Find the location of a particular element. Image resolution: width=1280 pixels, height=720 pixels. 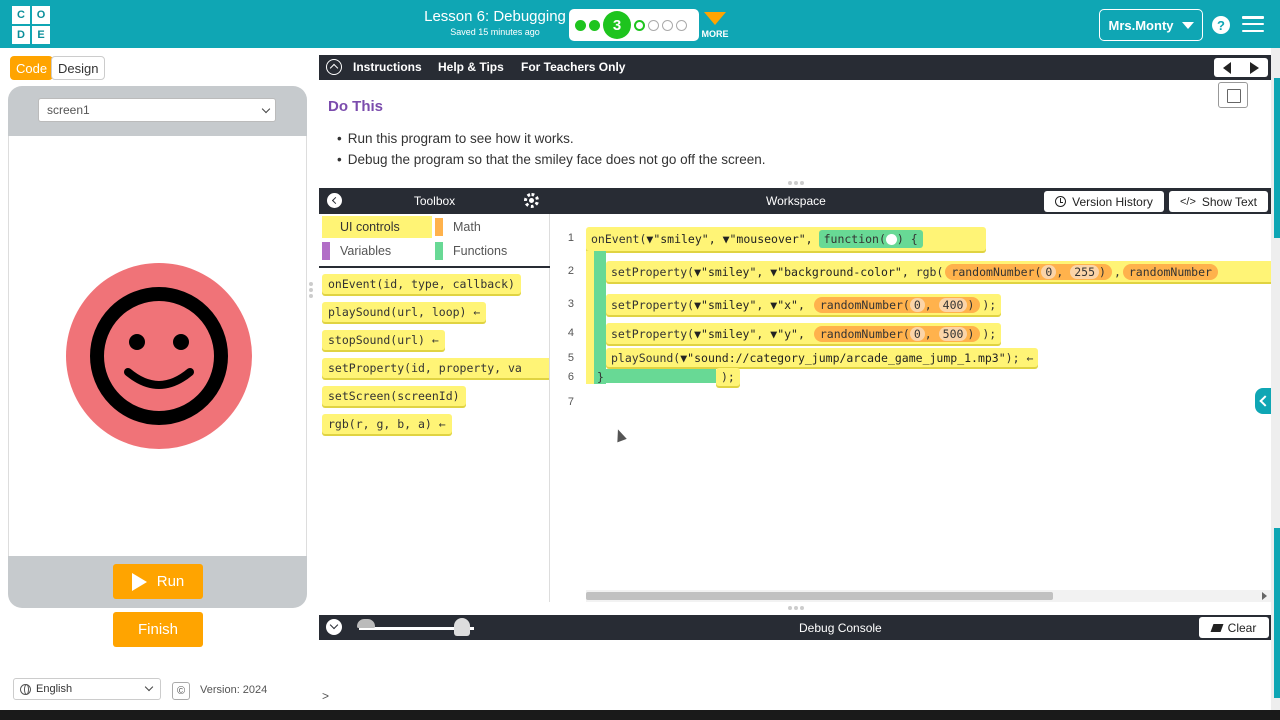

app-frame-bottom: Run is located at coordinates (157, 582).